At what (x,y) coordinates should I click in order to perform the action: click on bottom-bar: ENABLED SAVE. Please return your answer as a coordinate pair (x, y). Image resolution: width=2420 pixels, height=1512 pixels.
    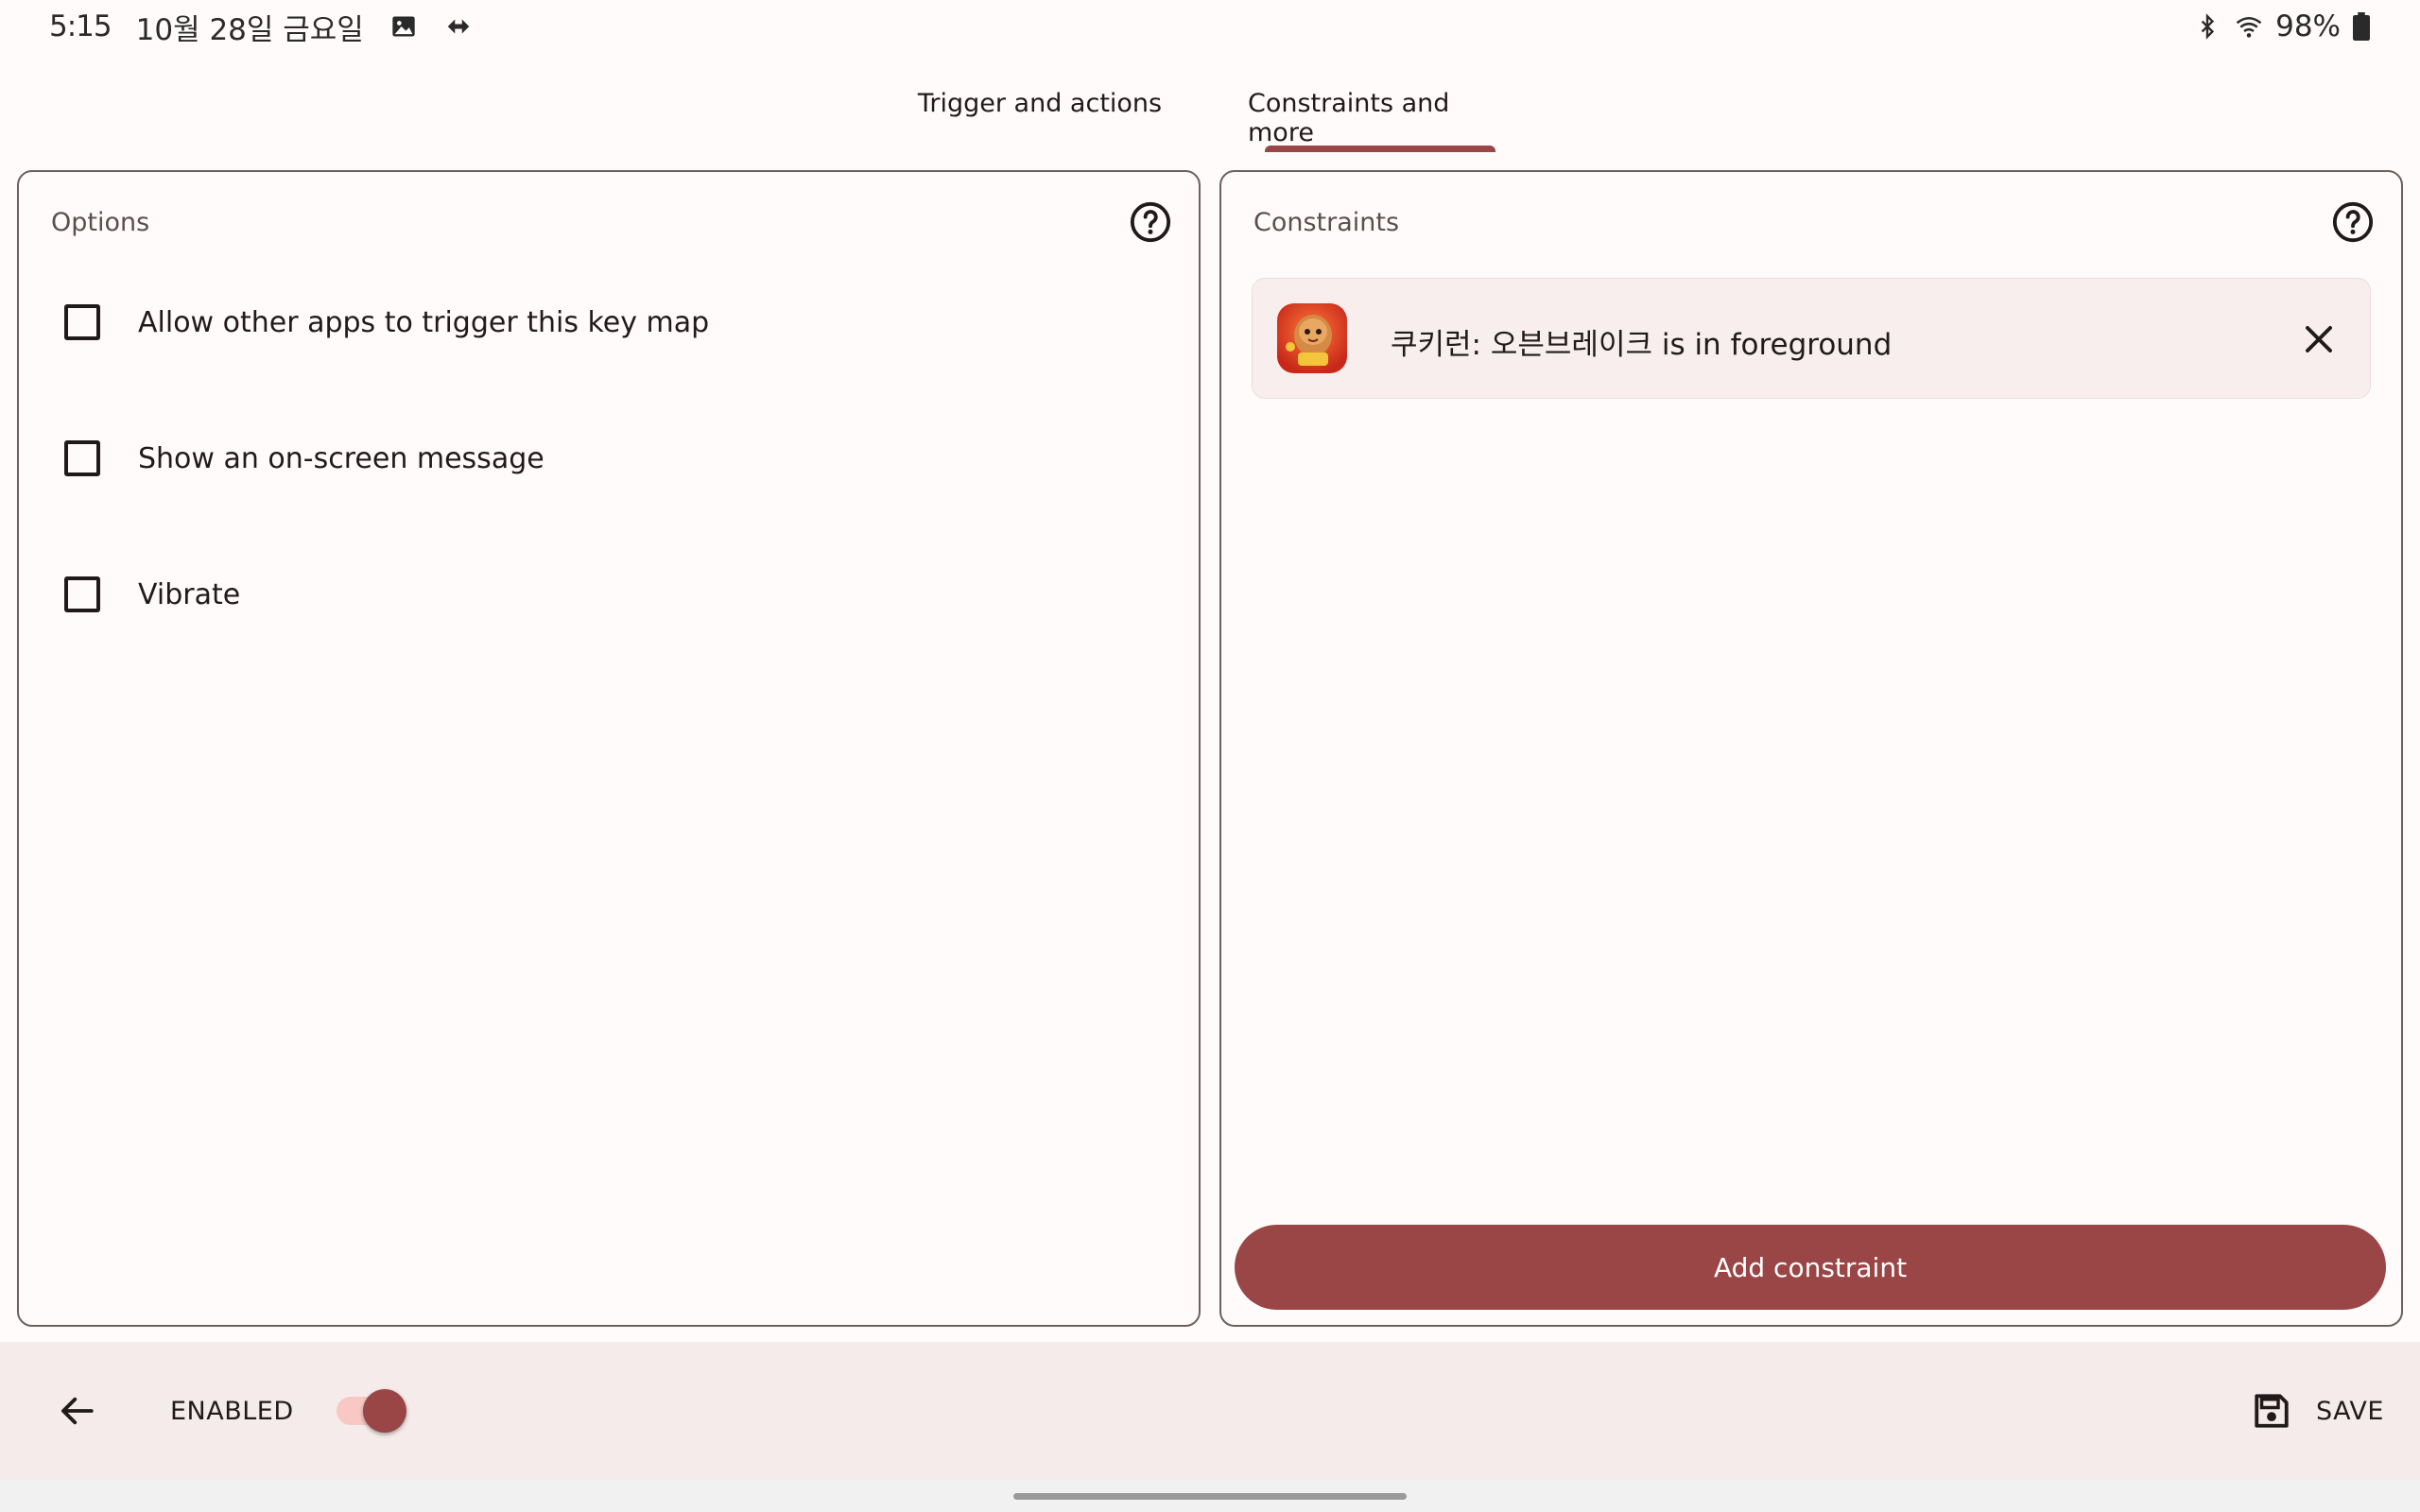
    Looking at the image, I should click on (1210, 1411).